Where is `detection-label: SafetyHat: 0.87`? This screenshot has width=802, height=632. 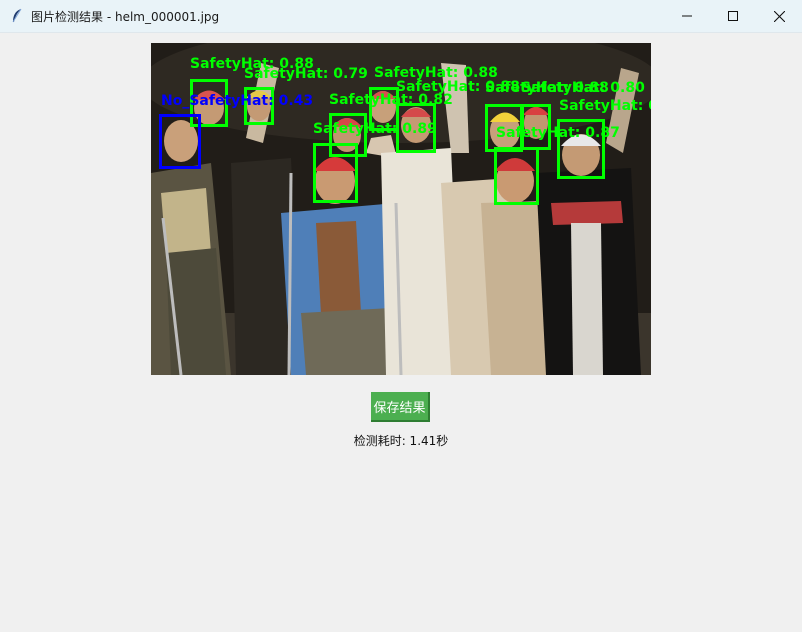 detection-label: SafetyHat: 0.87 is located at coordinates (558, 133).